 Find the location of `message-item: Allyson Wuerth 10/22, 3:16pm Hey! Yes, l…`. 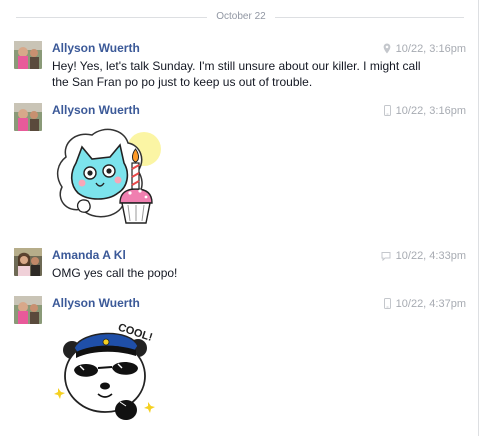

message-item: Allyson Wuerth 10/22, 3:16pm Hey! Yes, l… is located at coordinates (240, 66).